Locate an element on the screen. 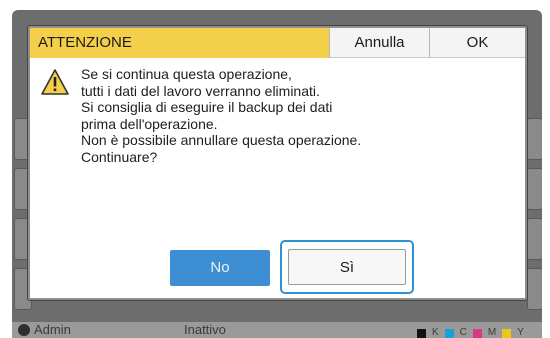 The height and width of the screenshot is (338, 550). yes-button: Sì is located at coordinates (347, 267).